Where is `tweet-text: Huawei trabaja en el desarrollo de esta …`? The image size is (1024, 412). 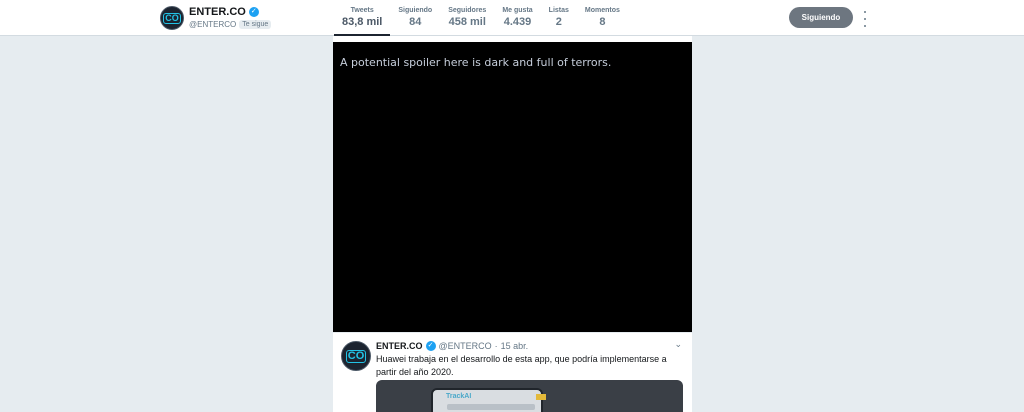 tweet-text: Huawei trabaja en el desarrollo de esta … is located at coordinates (521, 365).